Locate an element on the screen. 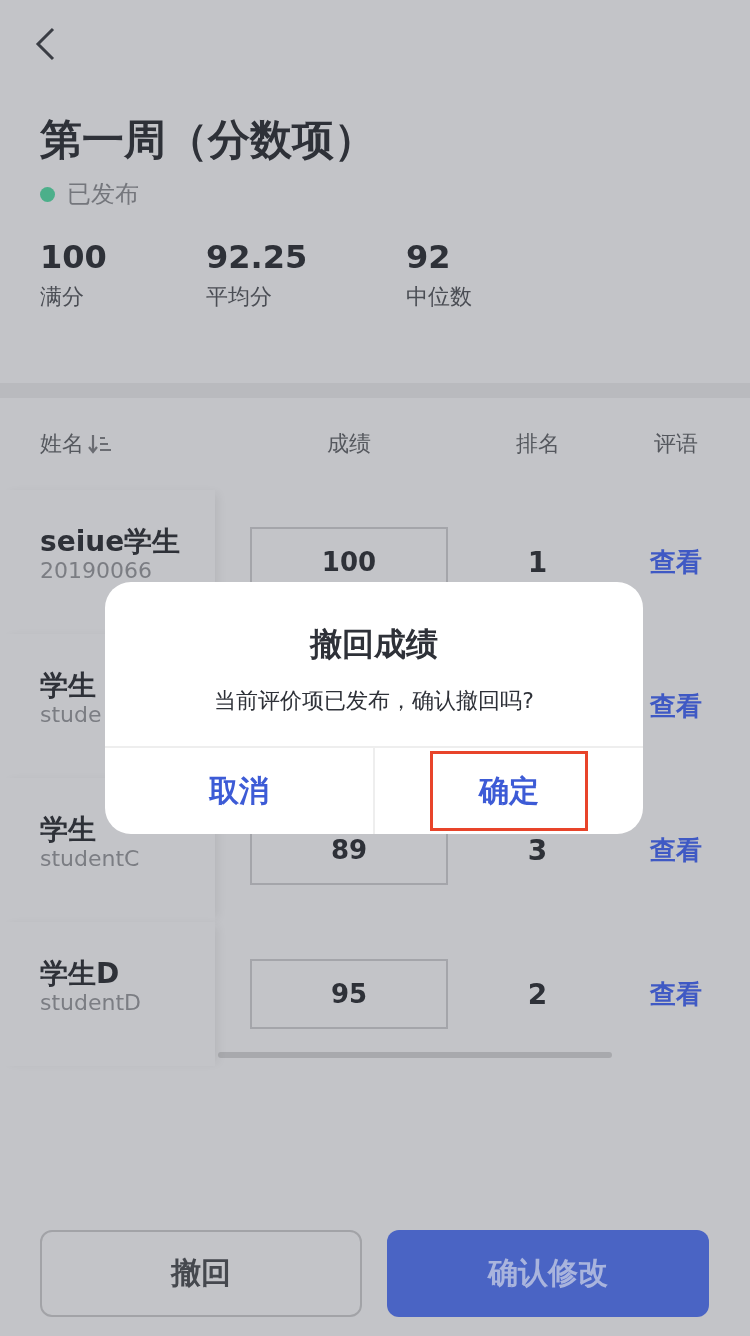 This screenshot has height=1336, width=750. stat-value: 100 is located at coordinates (74, 257).